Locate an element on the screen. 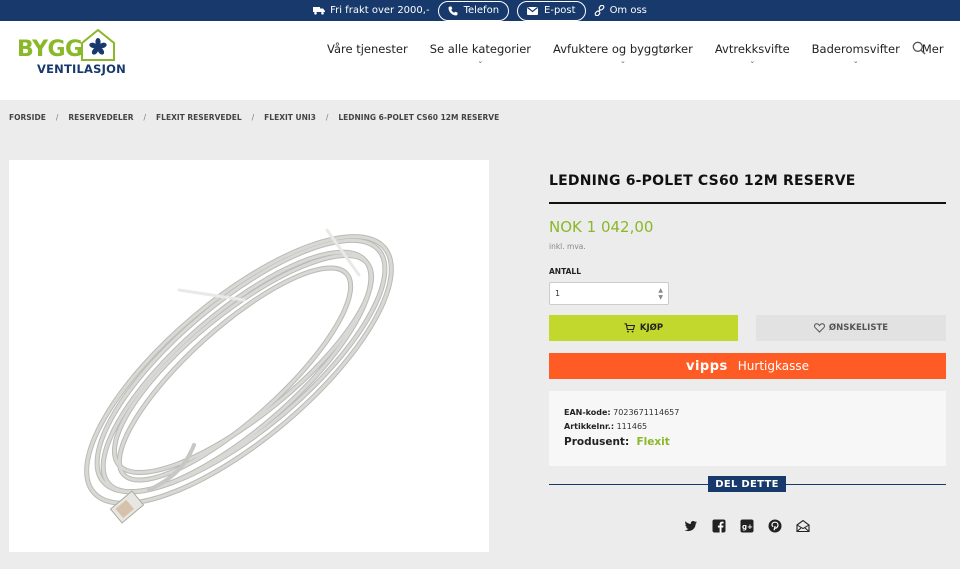 The image size is (960, 569). phone-button: Telefon is located at coordinates (473, 10).